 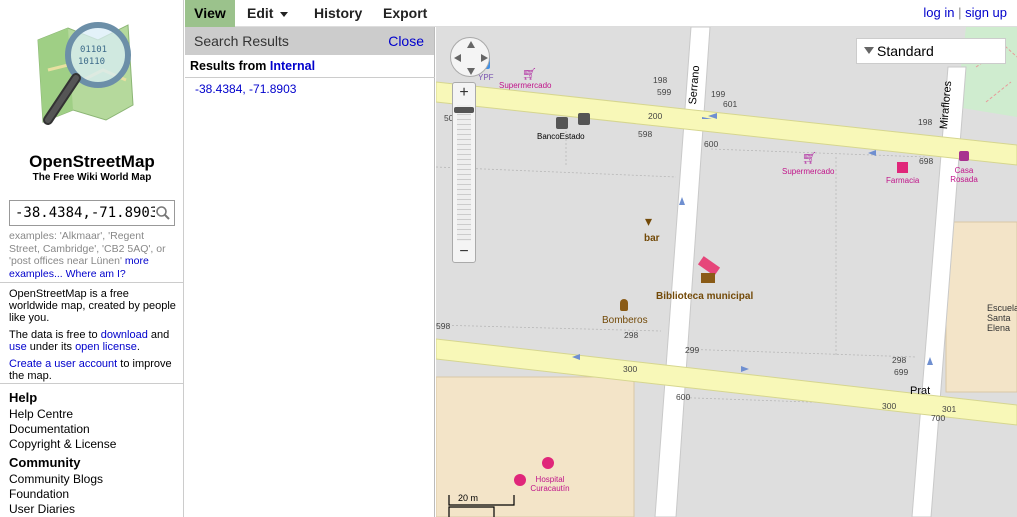 What do you see at coordinates (902, 180) in the screenshot?
I see `poi-farmacia: Farmacia` at bounding box center [902, 180].